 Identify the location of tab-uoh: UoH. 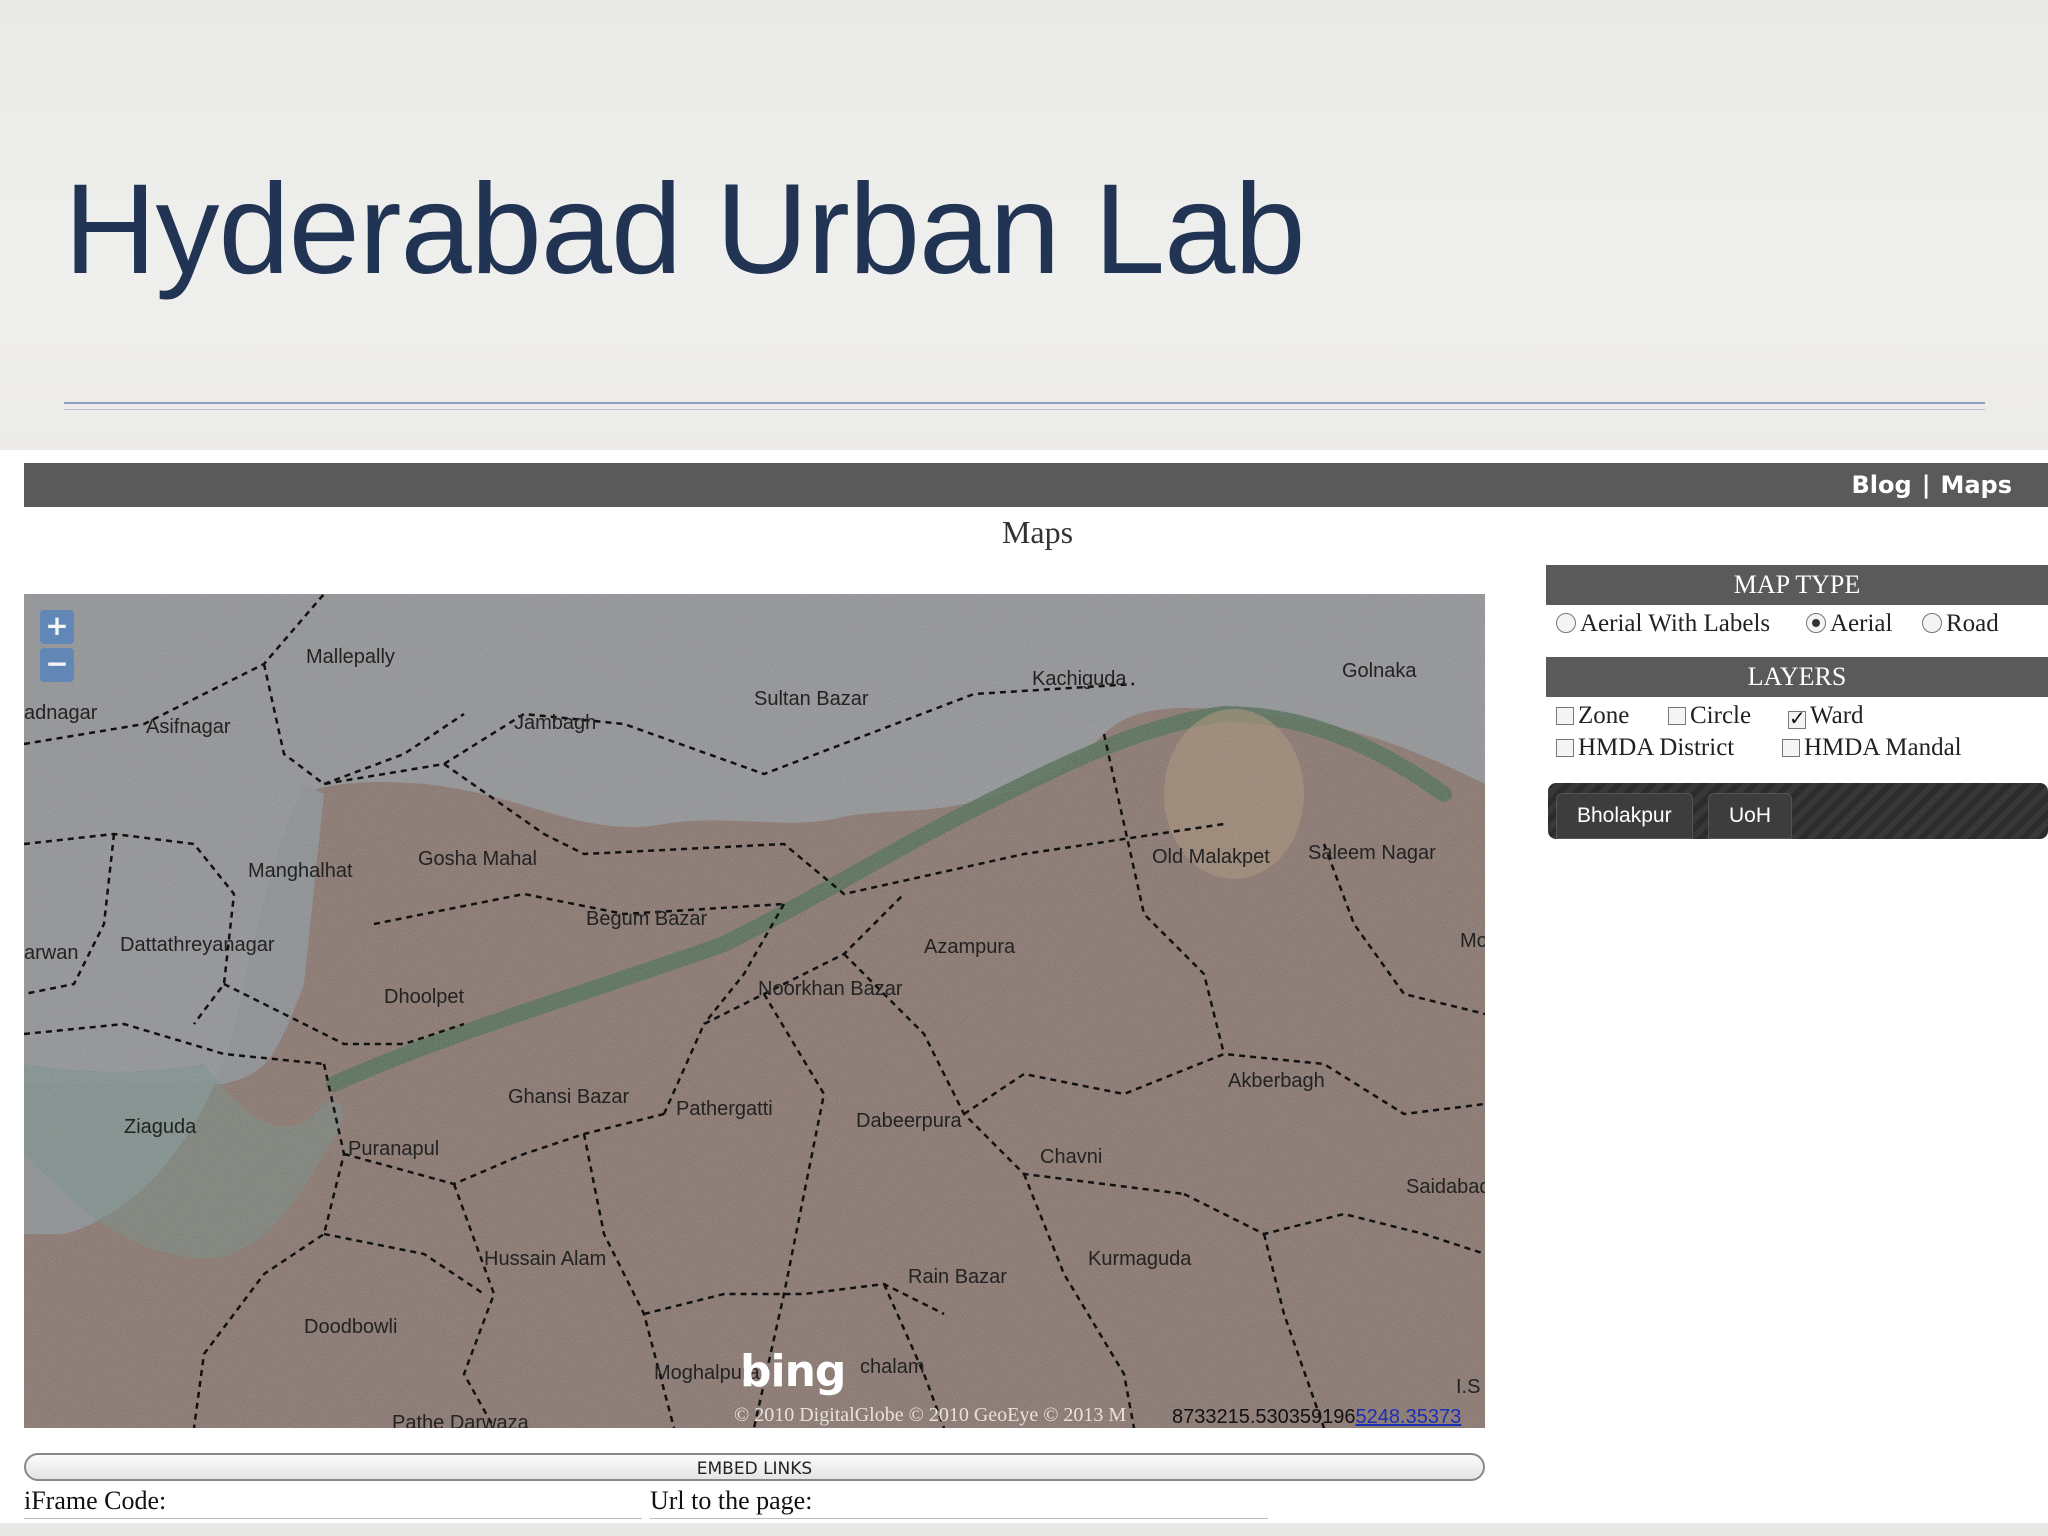
(1750, 816).